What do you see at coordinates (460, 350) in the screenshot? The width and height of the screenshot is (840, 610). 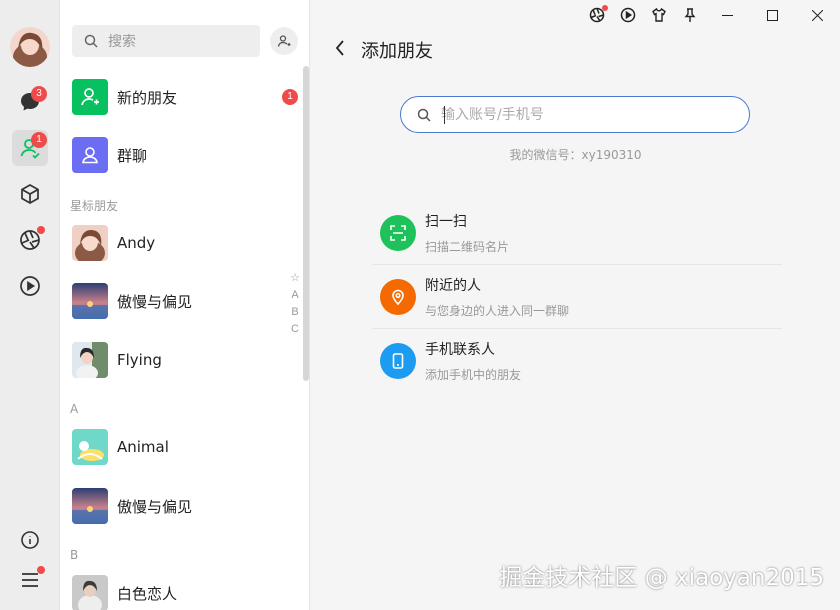 I see `option-title: 手机联系人` at bounding box center [460, 350].